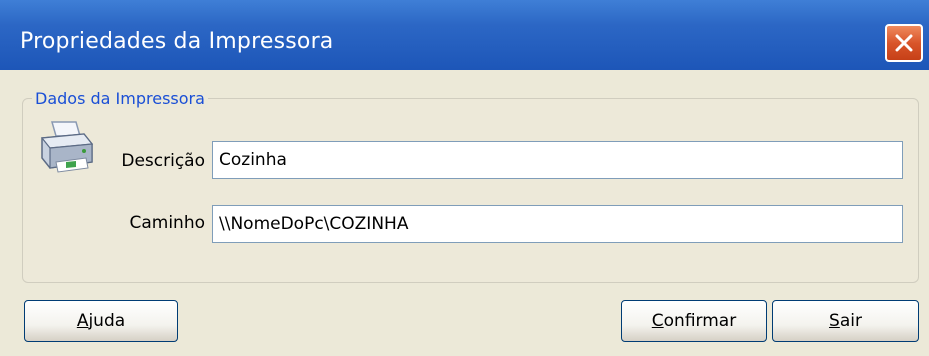  What do you see at coordinates (167, 223) in the screenshot?
I see `caminho-label: Caminho` at bounding box center [167, 223].